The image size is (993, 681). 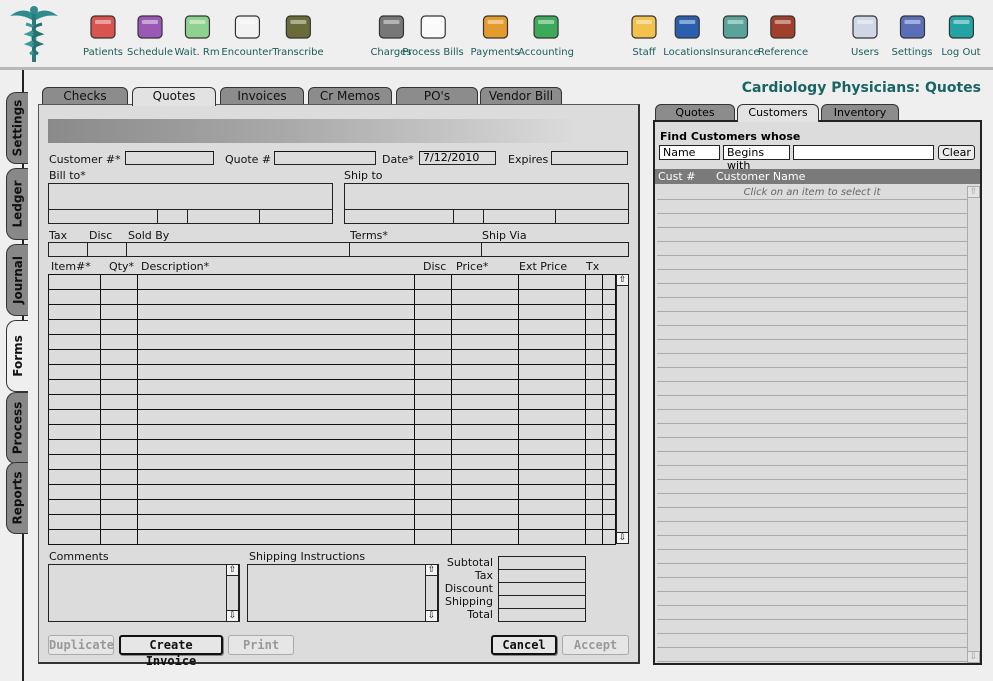 I want to click on ship-via-field, so click(x=555, y=249).